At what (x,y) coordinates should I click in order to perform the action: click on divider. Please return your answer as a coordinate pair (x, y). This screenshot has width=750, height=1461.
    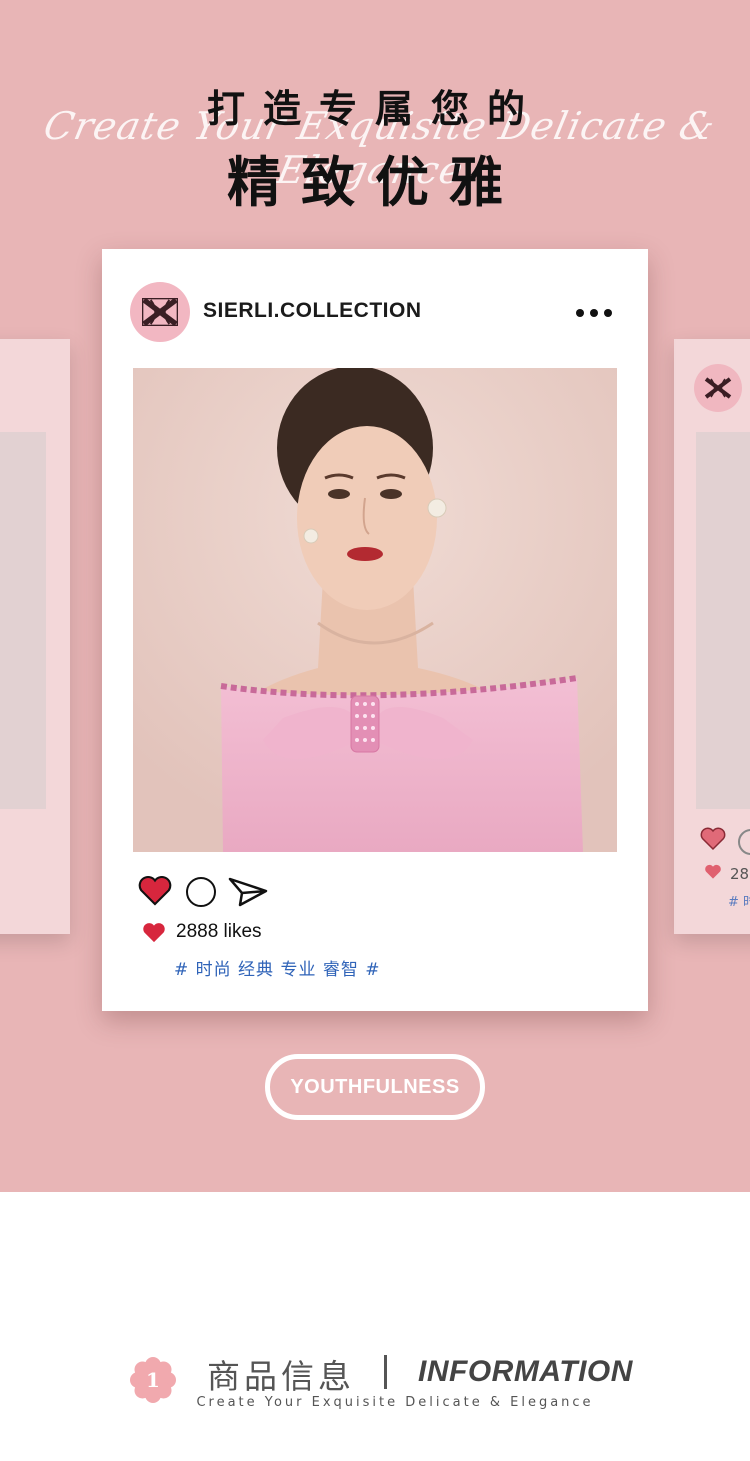
    Looking at the image, I should click on (385, 1372).